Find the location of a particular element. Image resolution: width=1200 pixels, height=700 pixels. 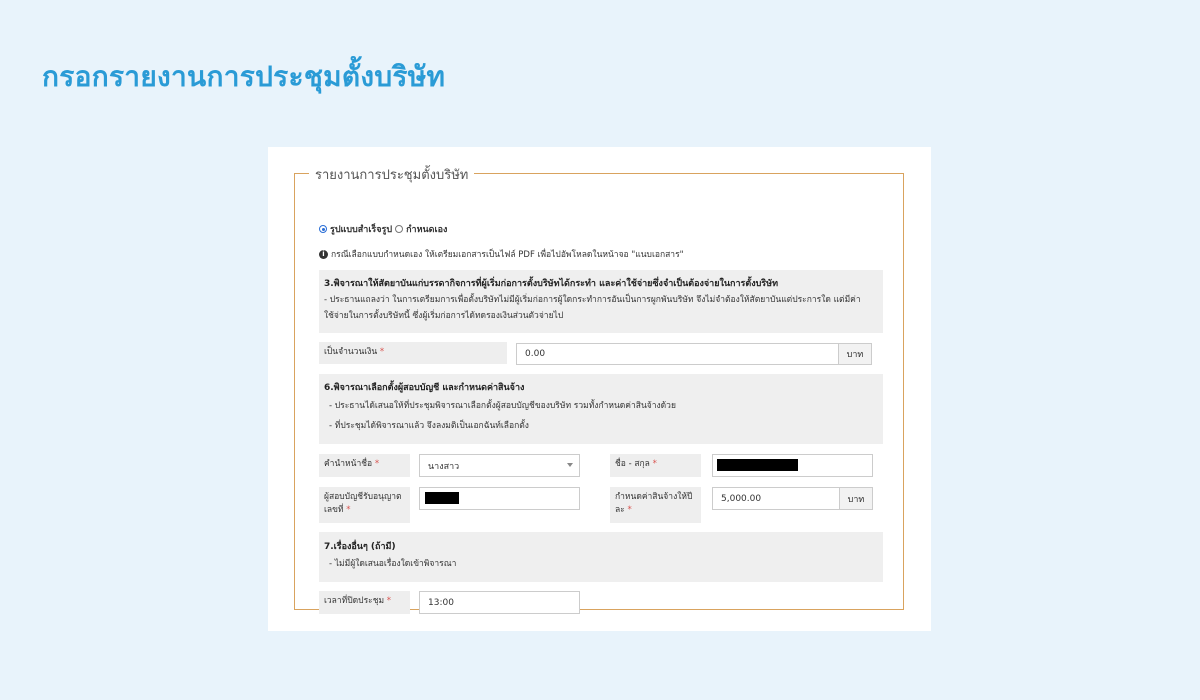

amount-input: 0.00 is located at coordinates (677, 354).